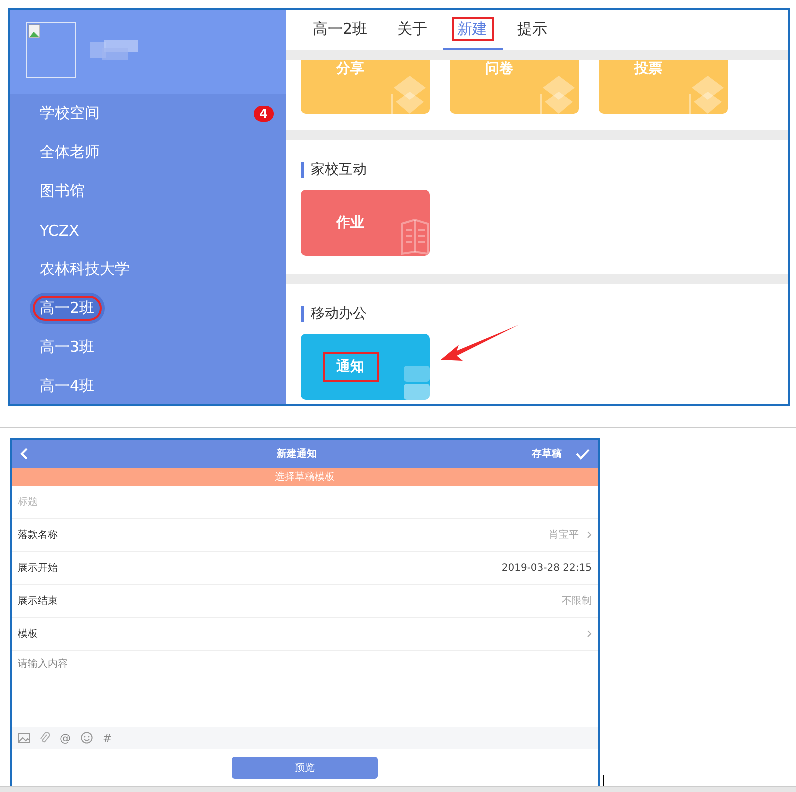 Image resolution: width=796 pixels, height=792 pixels. I want to click on save-draft-button: 存草稿, so click(547, 454).